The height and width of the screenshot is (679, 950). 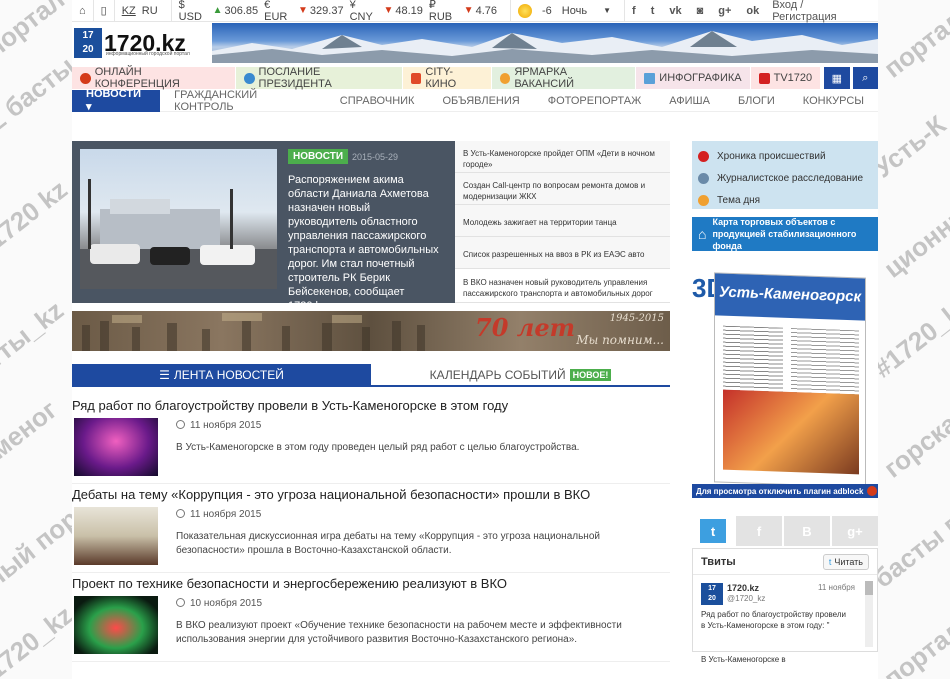 What do you see at coordinates (564, 78) in the screenshot?
I see `promo-job-fair: ЯРМАРКА ВАКАНСИЙ` at bounding box center [564, 78].